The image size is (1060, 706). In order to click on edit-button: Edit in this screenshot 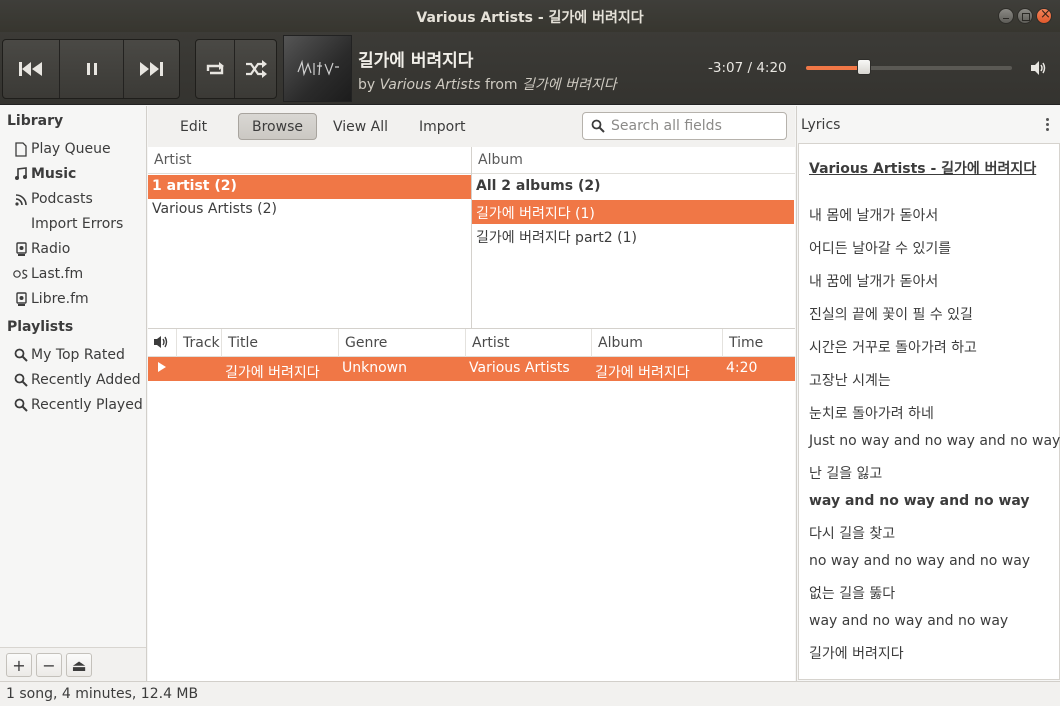, I will do `click(193, 126)`.